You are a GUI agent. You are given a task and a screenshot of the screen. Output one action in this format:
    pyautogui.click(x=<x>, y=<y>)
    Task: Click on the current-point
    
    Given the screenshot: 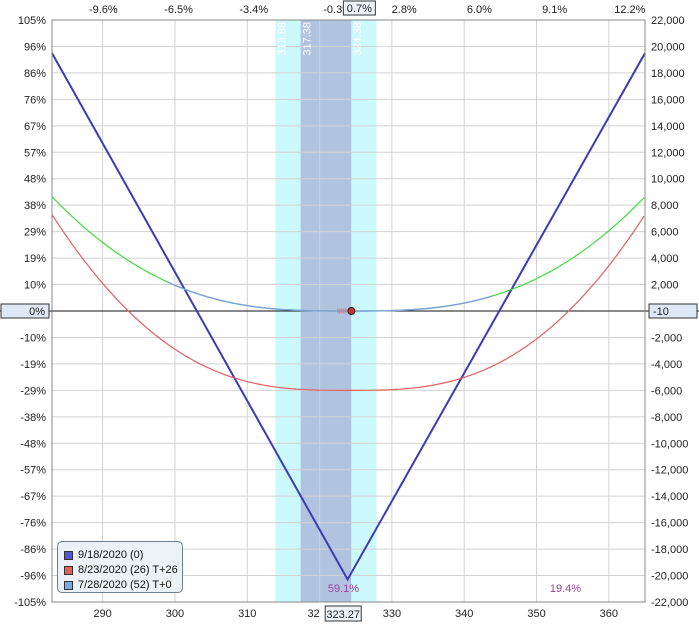 What is the action you would take?
    pyautogui.click(x=351, y=311)
    